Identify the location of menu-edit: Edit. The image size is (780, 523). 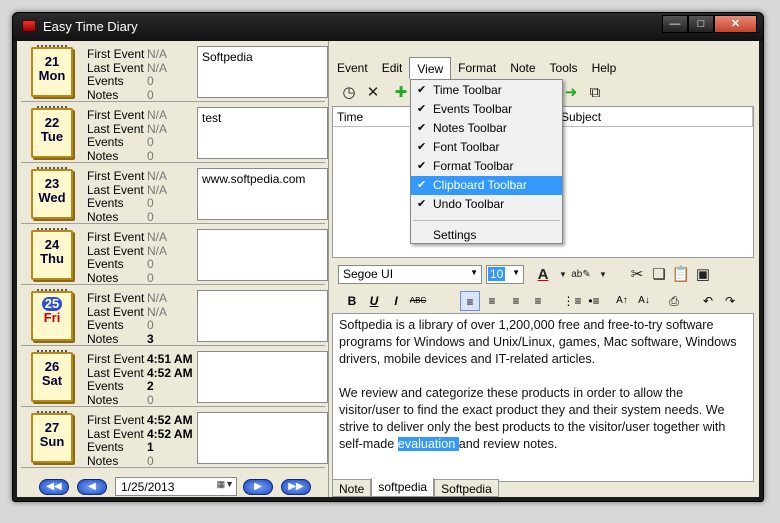
(392, 68).